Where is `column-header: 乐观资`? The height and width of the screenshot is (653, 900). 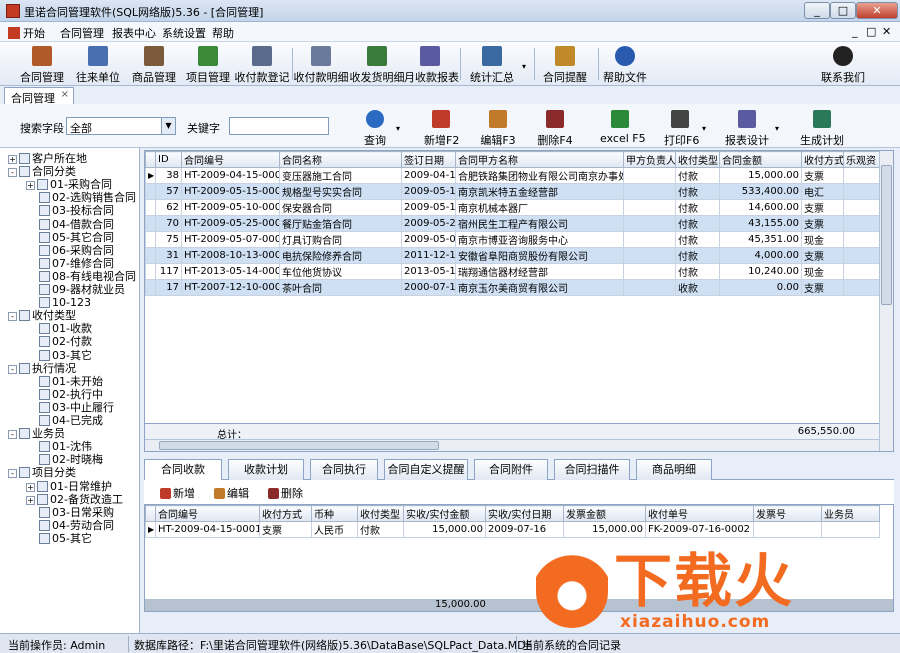
column-header: 乐观资 is located at coordinates (861, 159).